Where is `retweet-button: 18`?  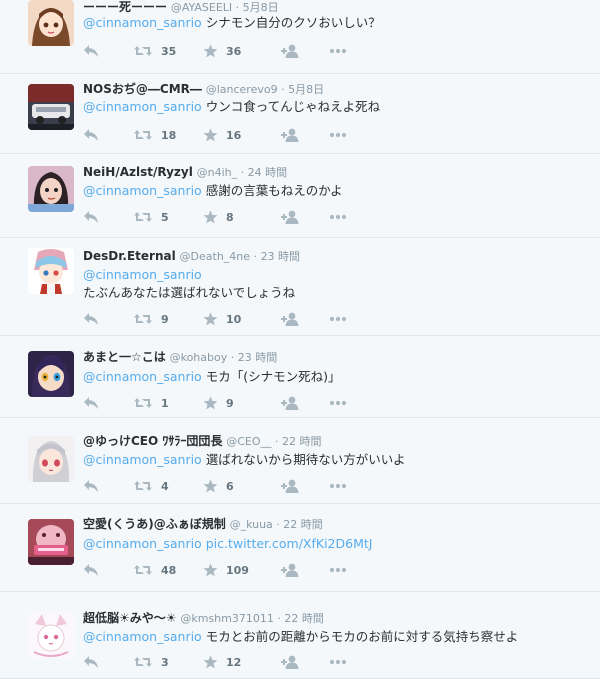 retweet-button: 18 is located at coordinates (154, 135).